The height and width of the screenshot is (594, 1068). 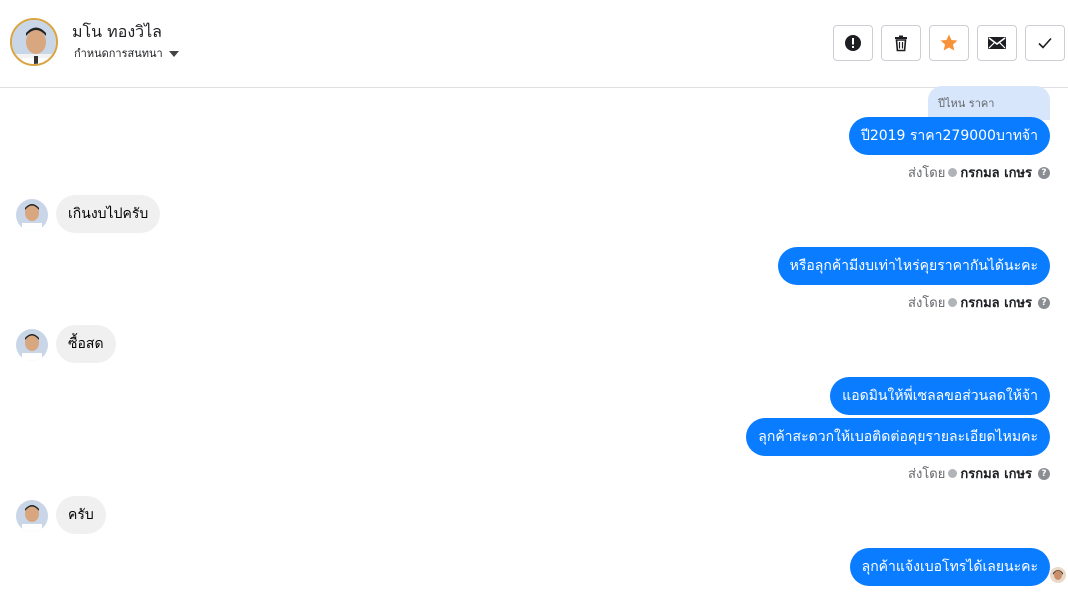 I want to click on outgoing-message: ลุกค้าแจ้งเบอโทรได้เลยนะคะ, so click(x=949, y=567).